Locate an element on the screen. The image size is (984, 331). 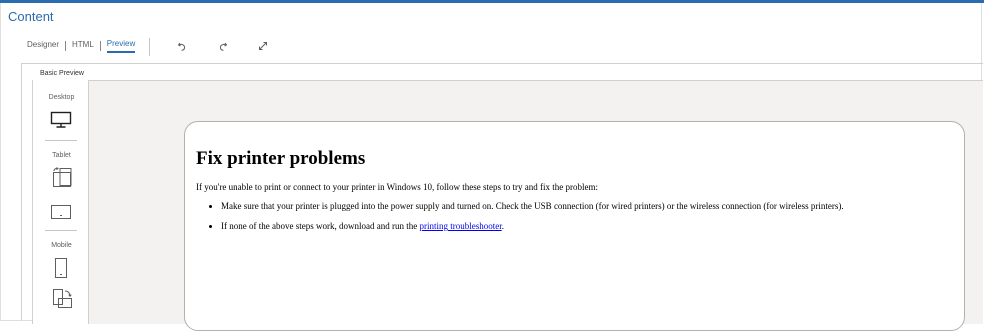
view-mode-tabs: Designer HTML Preview is located at coordinates (81, 46).